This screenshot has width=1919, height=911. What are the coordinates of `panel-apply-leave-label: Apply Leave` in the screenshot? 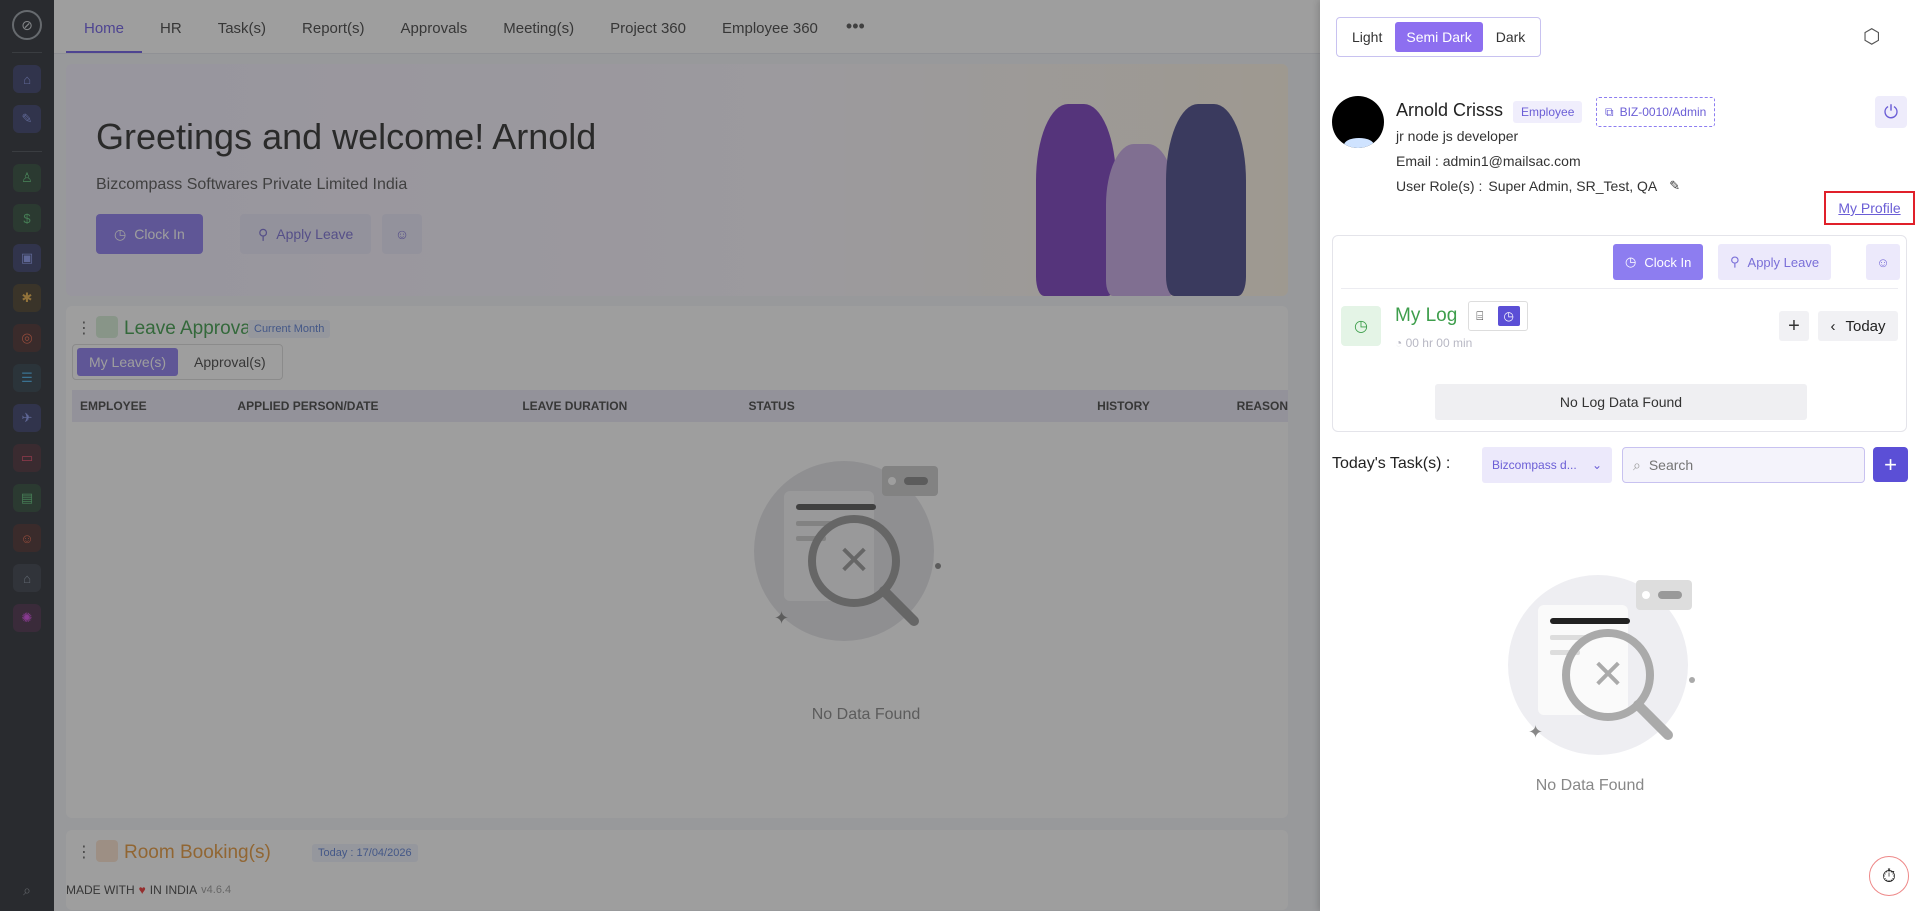 It's located at (1783, 262).